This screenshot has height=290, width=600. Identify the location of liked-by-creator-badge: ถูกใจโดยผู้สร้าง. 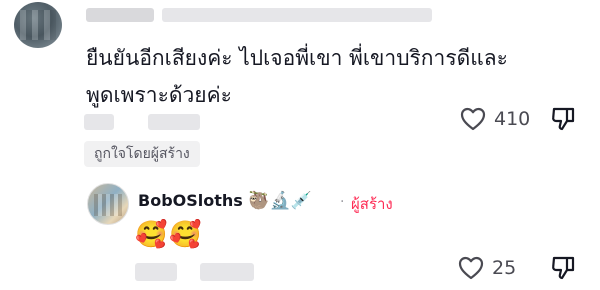
(142, 154).